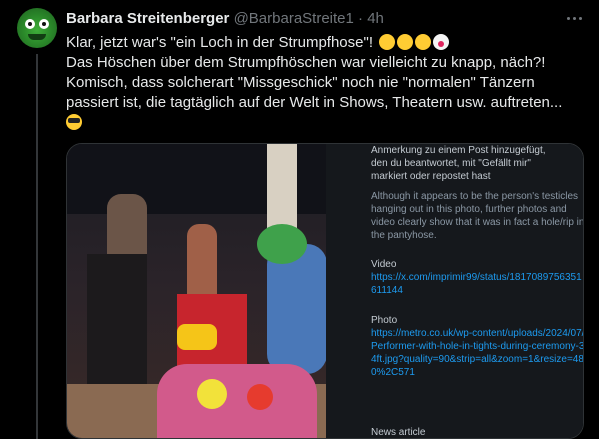 Image resolution: width=599 pixels, height=439 pixels. I want to click on rolling-laughing-emoji, so click(405, 42).